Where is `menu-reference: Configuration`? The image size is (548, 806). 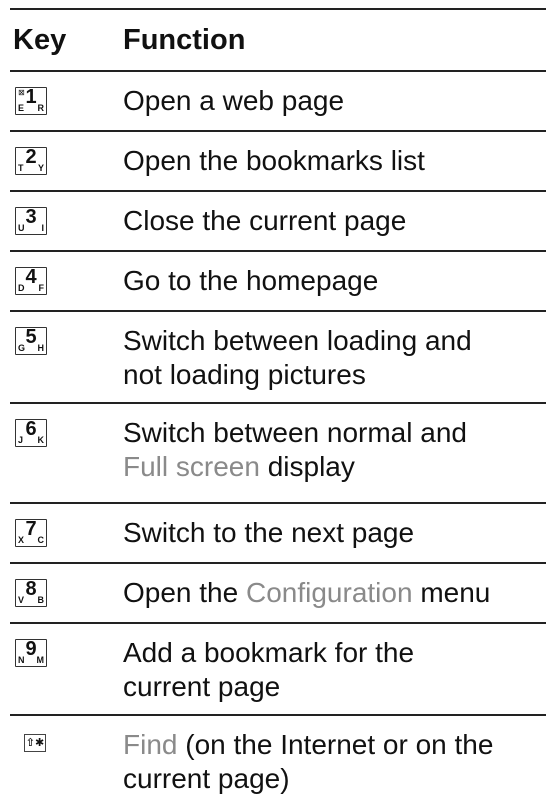 menu-reference: Configuration is located at coordinates (329, 592).